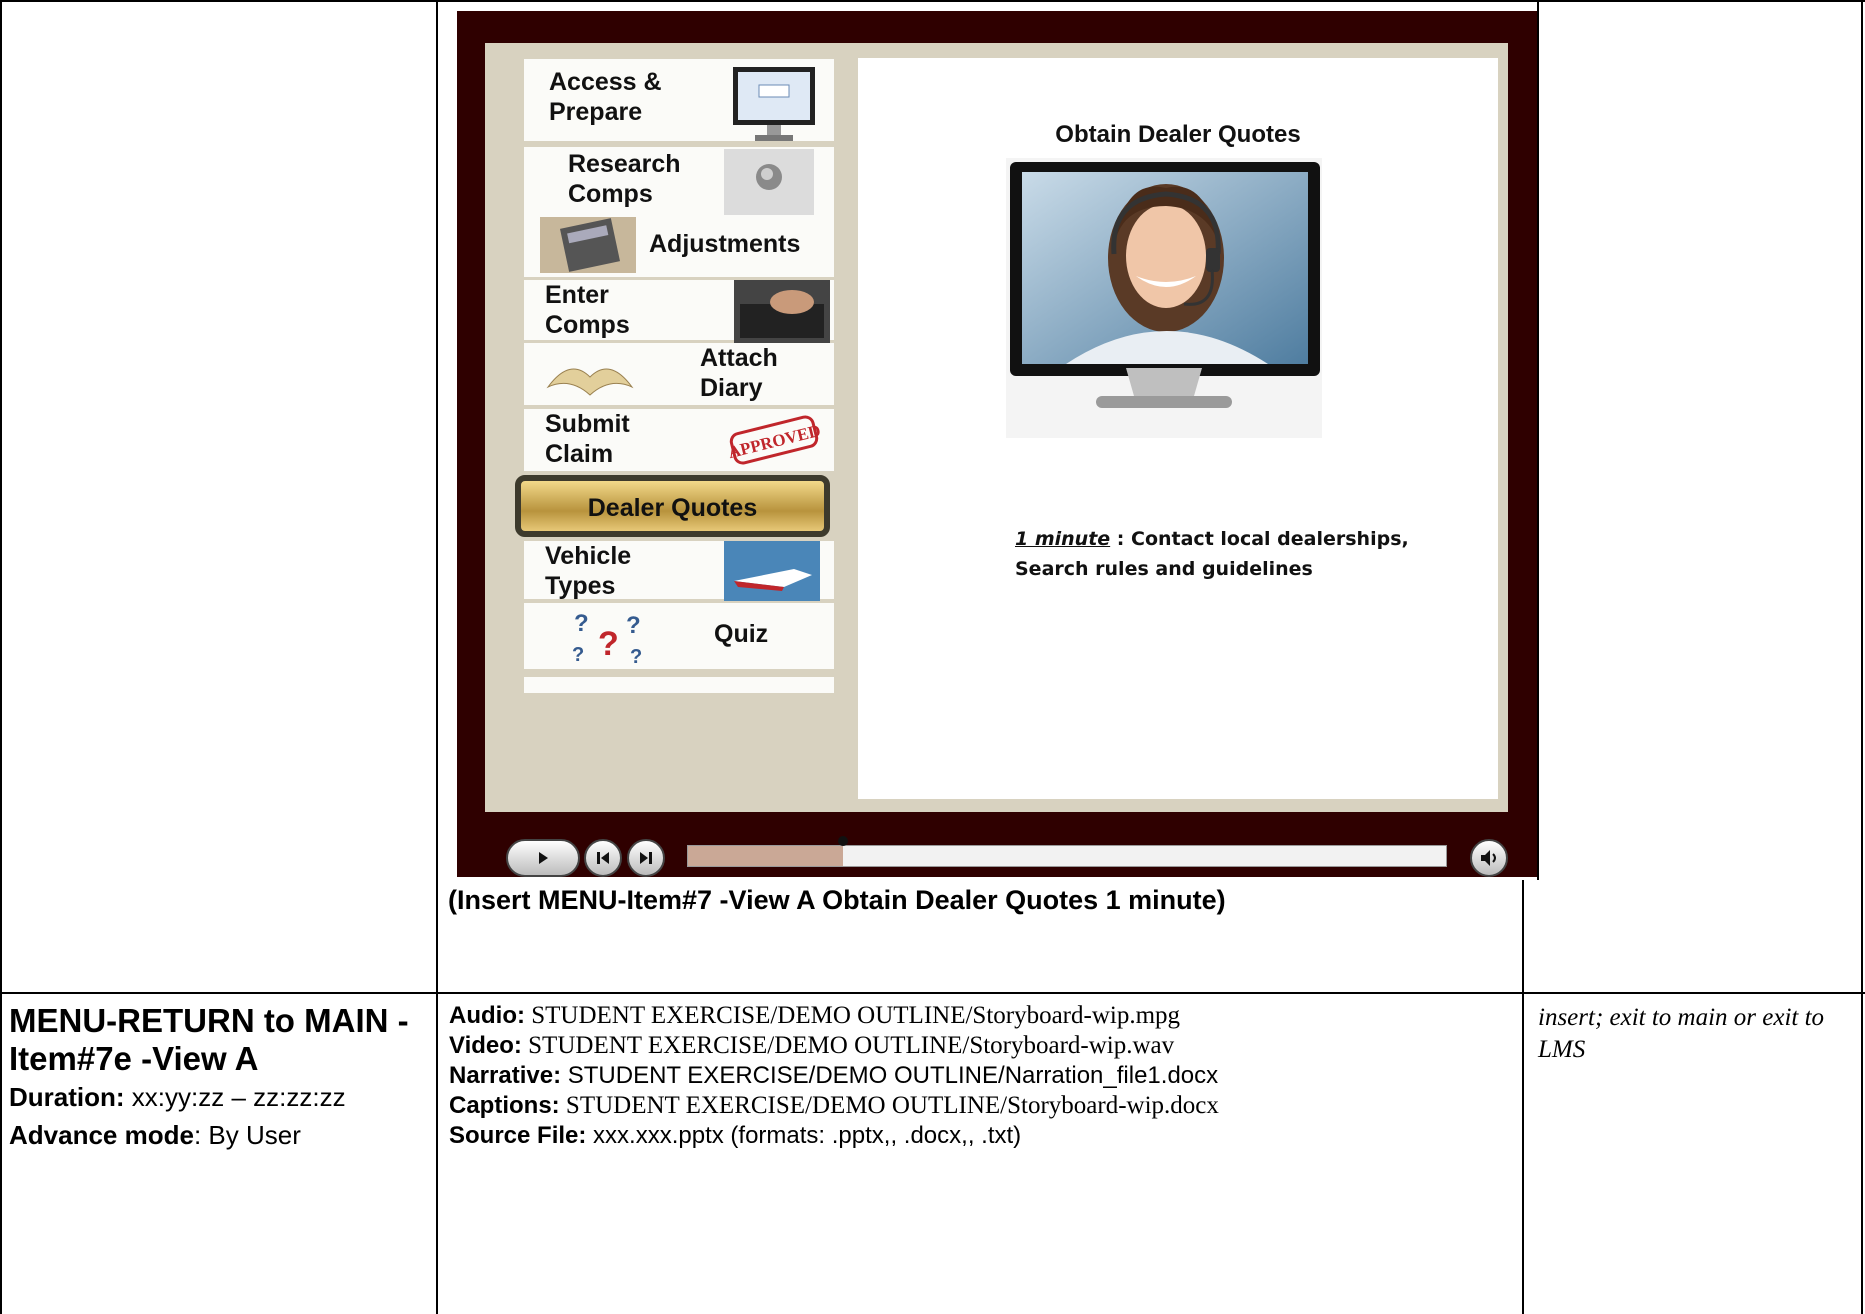 This screenshot has height=1314, width=1865. Describe the element at coordinates (587, 439) in the screenshot. I see `menu-item-label: Submit Claim` at that location.